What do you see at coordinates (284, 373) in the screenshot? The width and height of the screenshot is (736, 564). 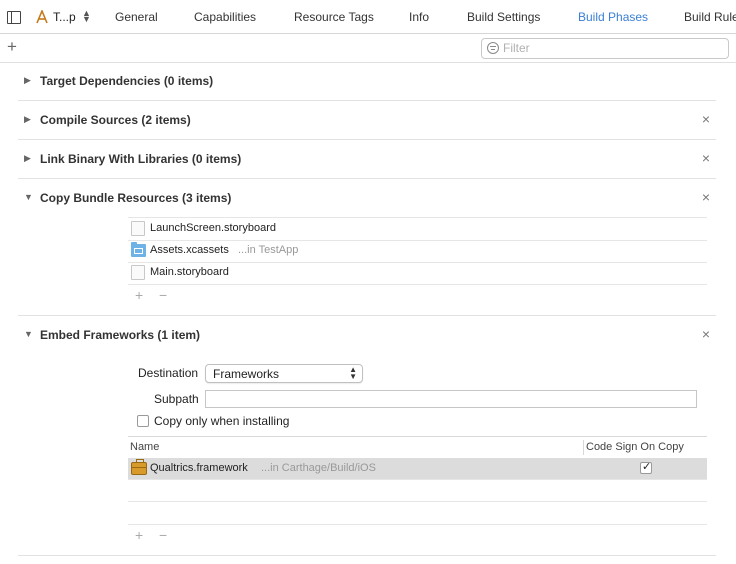 I see `destination-select: Frameworks ▲ ▼` at bounding box center [284, 373].